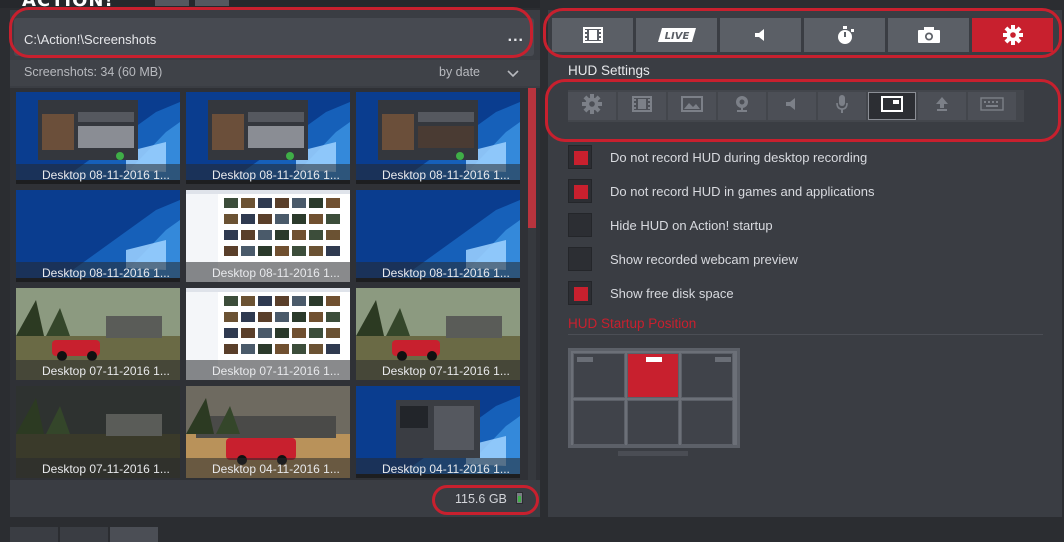 Image resolution: width=1064 pixels, height=542 pixels. What do you see at coordinates (459, 72) in the screenshot?
I see `sort-dropdown: by date` at bounding box center [459, 72].